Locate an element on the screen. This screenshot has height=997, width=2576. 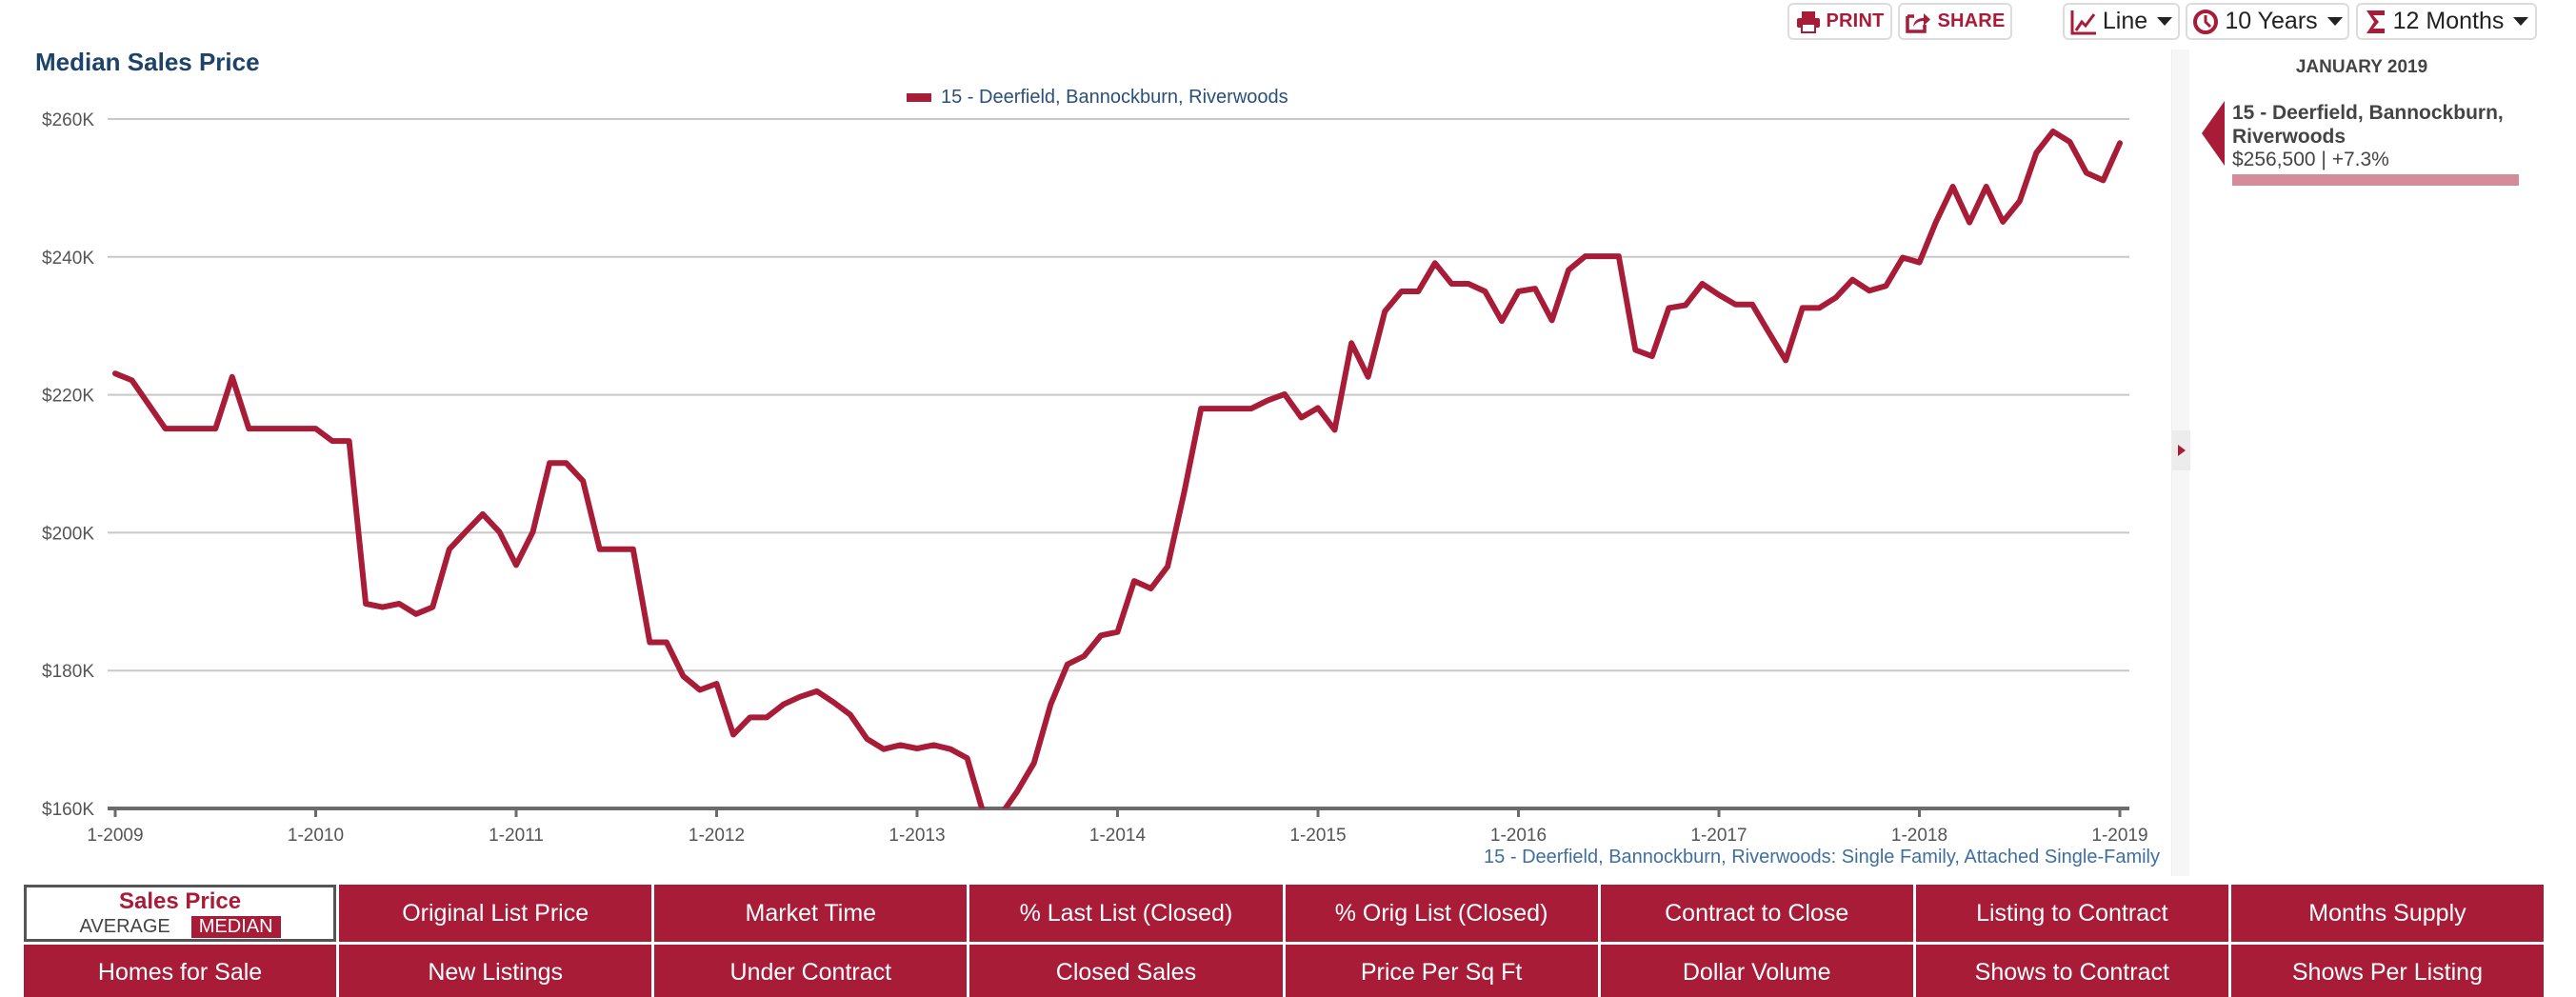
tab-homes-for-sale: Homes for Sale is located at coordinates (180, 971).